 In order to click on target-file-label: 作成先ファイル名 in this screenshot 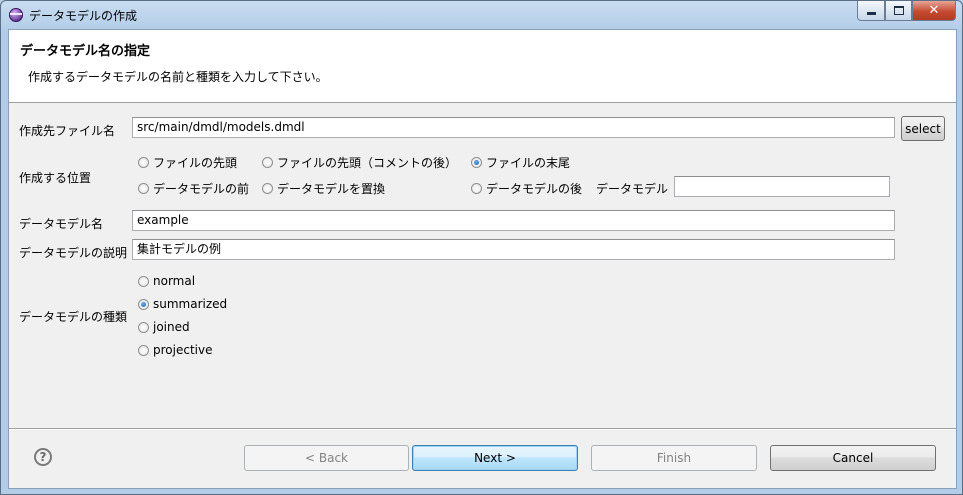, I will do `click(67, 131)`.